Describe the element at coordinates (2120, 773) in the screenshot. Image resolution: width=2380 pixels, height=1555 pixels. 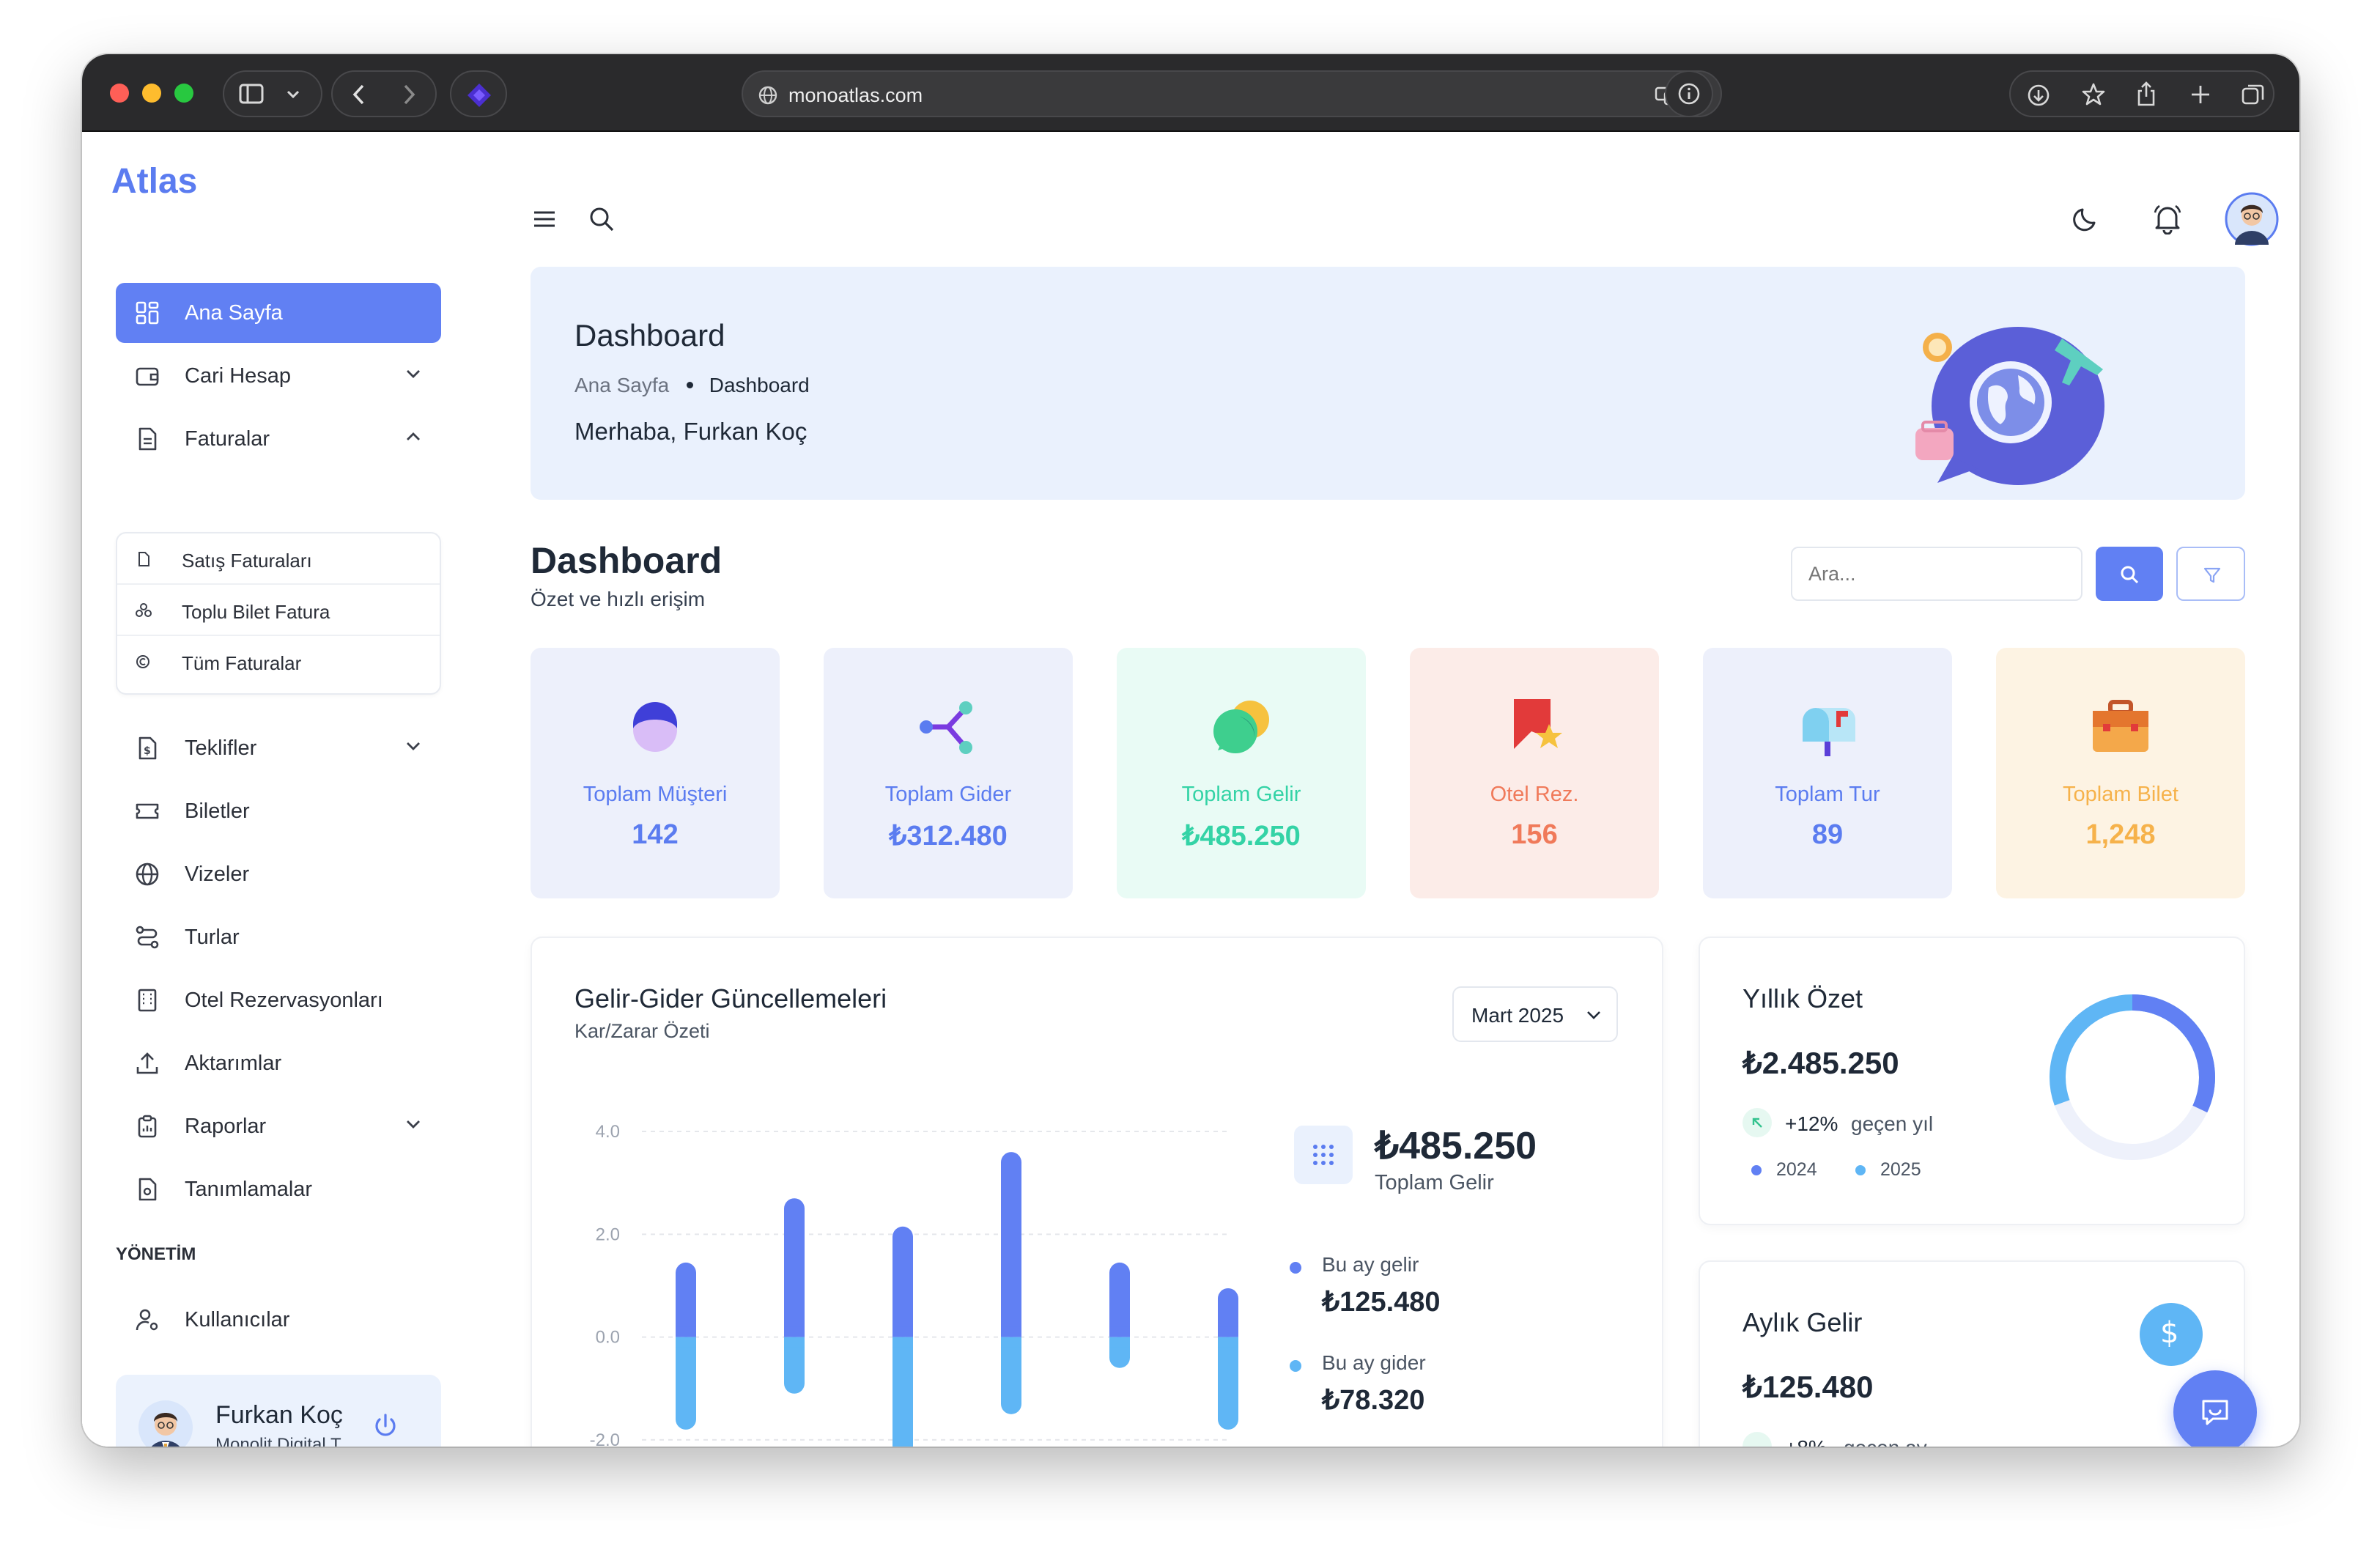
I see `stat-card-toplam-bilet: Toplam Bilet 1,248` at that location.